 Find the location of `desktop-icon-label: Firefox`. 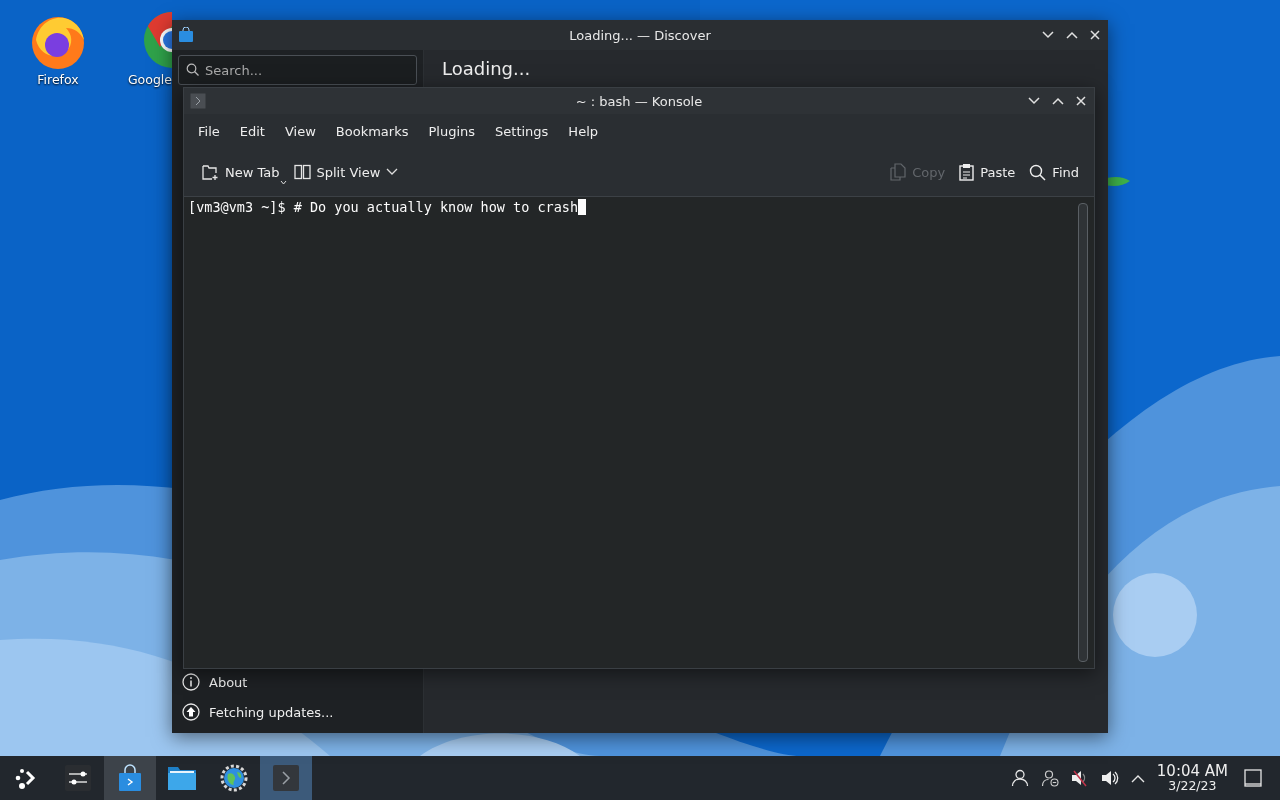

desktop-icon-label: Firefox is located at coordinates (58, 79).